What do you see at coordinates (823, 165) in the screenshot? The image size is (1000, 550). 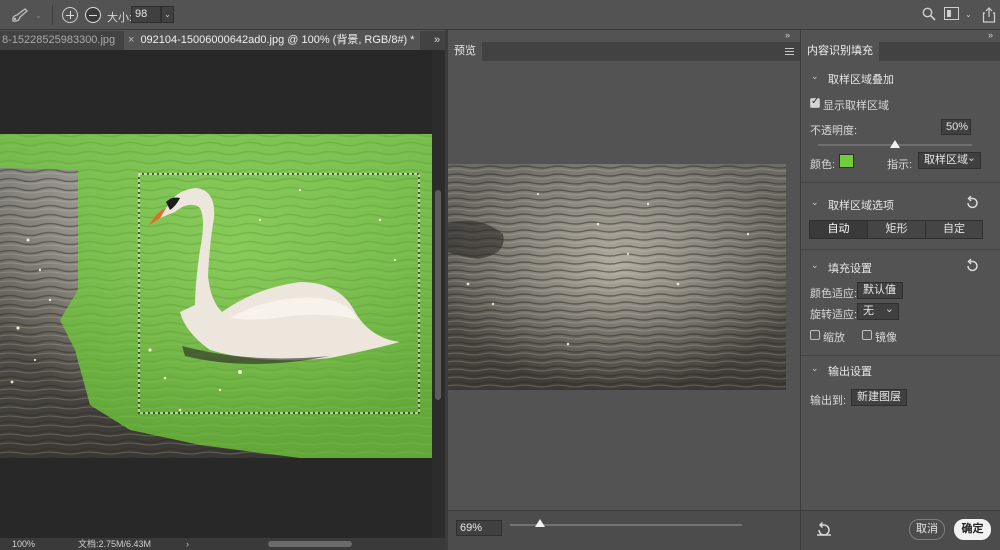 I see `color-label: 颜色:` at bounding box center [823, 165].